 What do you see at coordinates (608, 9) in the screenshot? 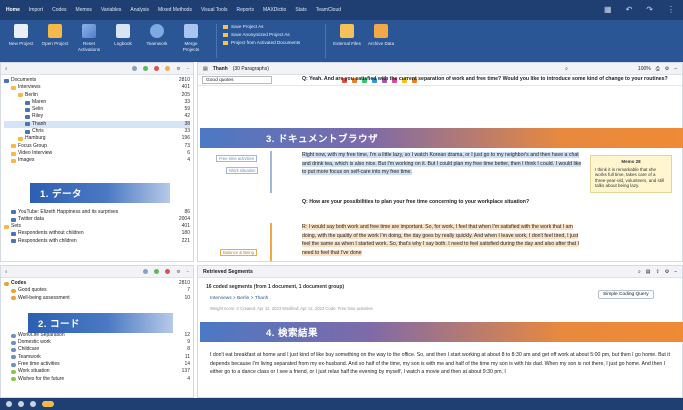
I see `app-icon: ▦` at bounding box center [608, 9].